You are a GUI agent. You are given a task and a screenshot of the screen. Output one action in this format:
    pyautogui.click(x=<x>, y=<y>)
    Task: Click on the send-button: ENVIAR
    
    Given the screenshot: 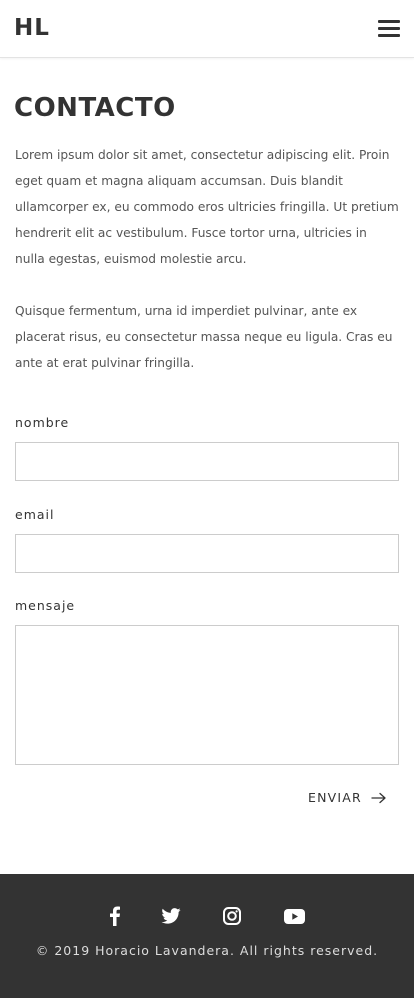 What is the action you would take?
    pyautogui.click(x=349, y=798)
    